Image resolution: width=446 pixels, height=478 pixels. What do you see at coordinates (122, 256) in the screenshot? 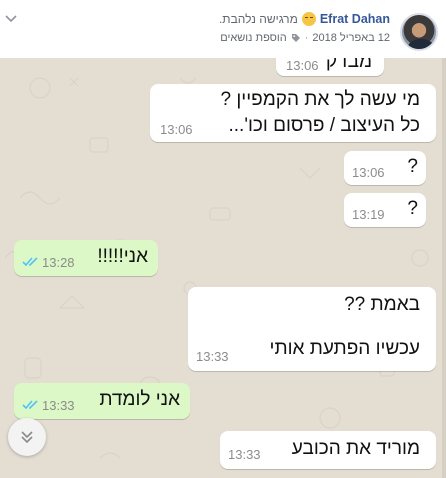
I see `message-text: אני!!!!!` at bounding box center [122, 256].